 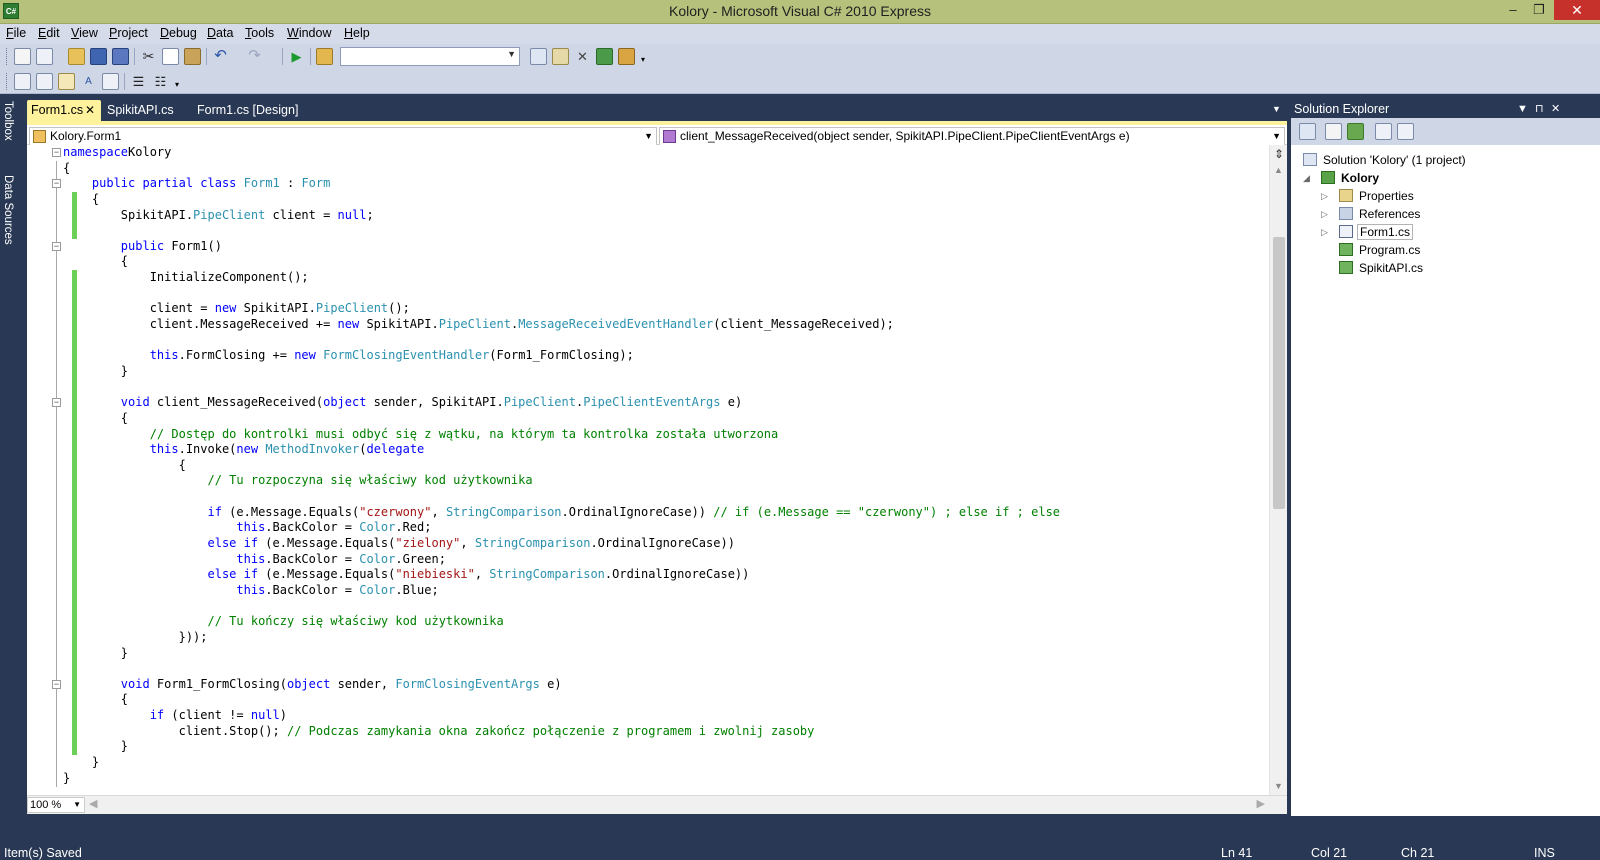 I want to click on solution-config-combo: ▼, so click(x=430, y=56).